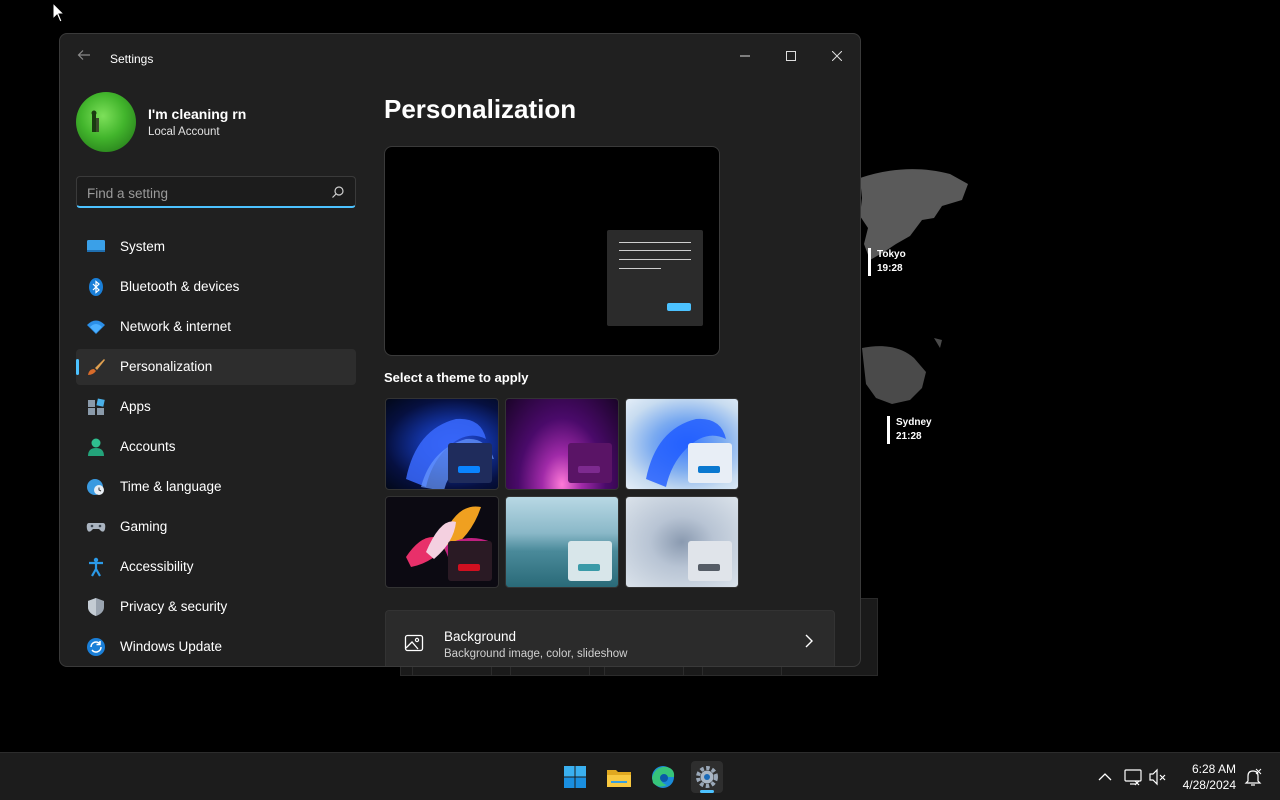 The width and height of the screenshot is (1280, 800). I want to click on theme-tile-windows-dark, so click(442, 444).